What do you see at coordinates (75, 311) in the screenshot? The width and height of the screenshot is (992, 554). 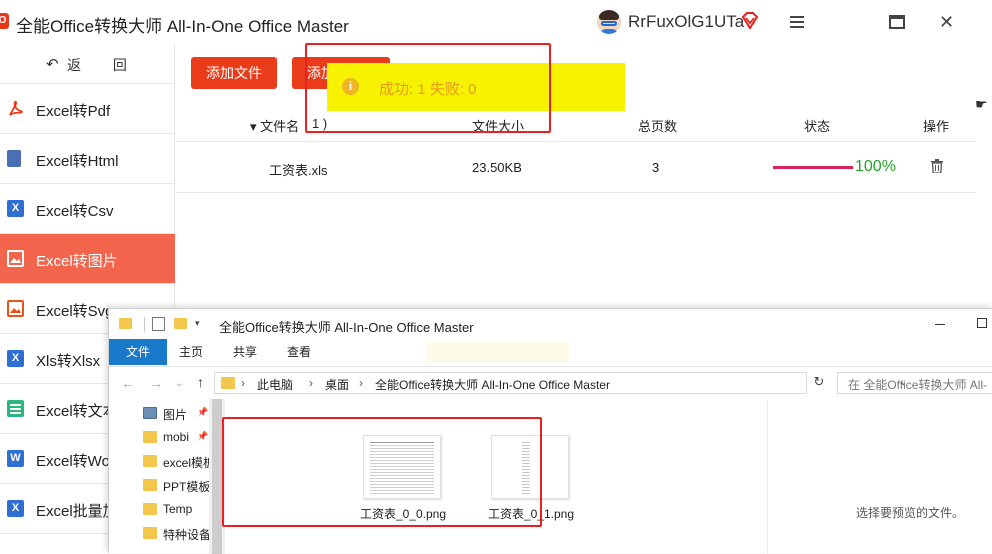 I see `sidebar-item-label: Excel转Svg` at bounding box center [75, 311].